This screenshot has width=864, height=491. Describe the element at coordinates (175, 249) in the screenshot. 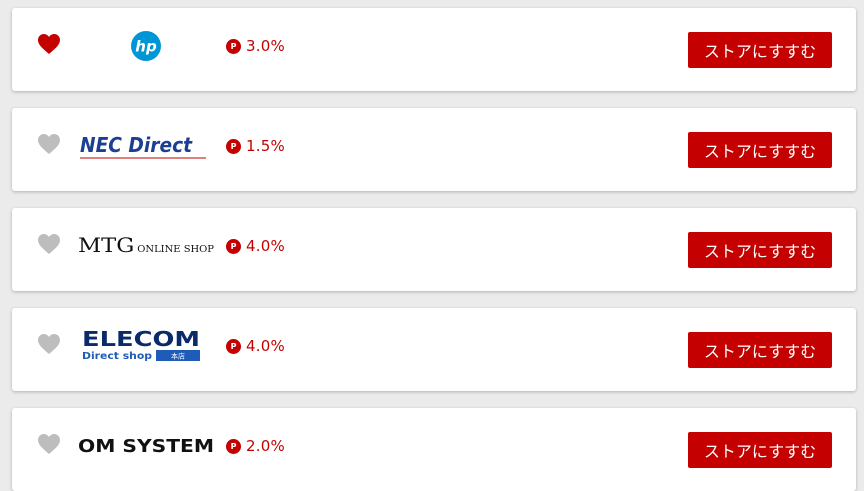

I see `mtg-logo-subtext: ONLINE SHOP` at that location.